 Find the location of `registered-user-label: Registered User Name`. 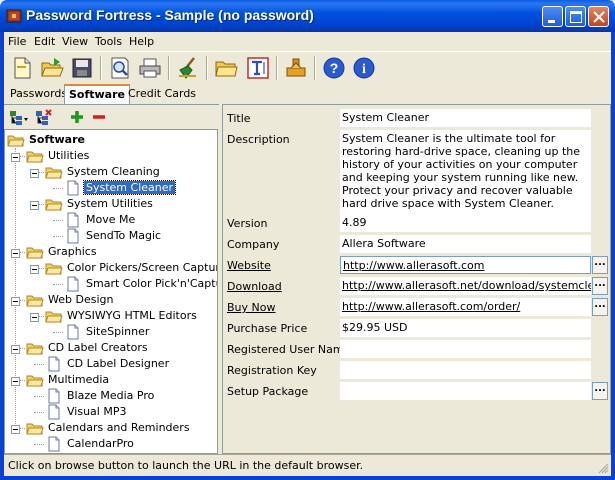

registered-user-label: Registered User Name is located at coordinates (289, 349).